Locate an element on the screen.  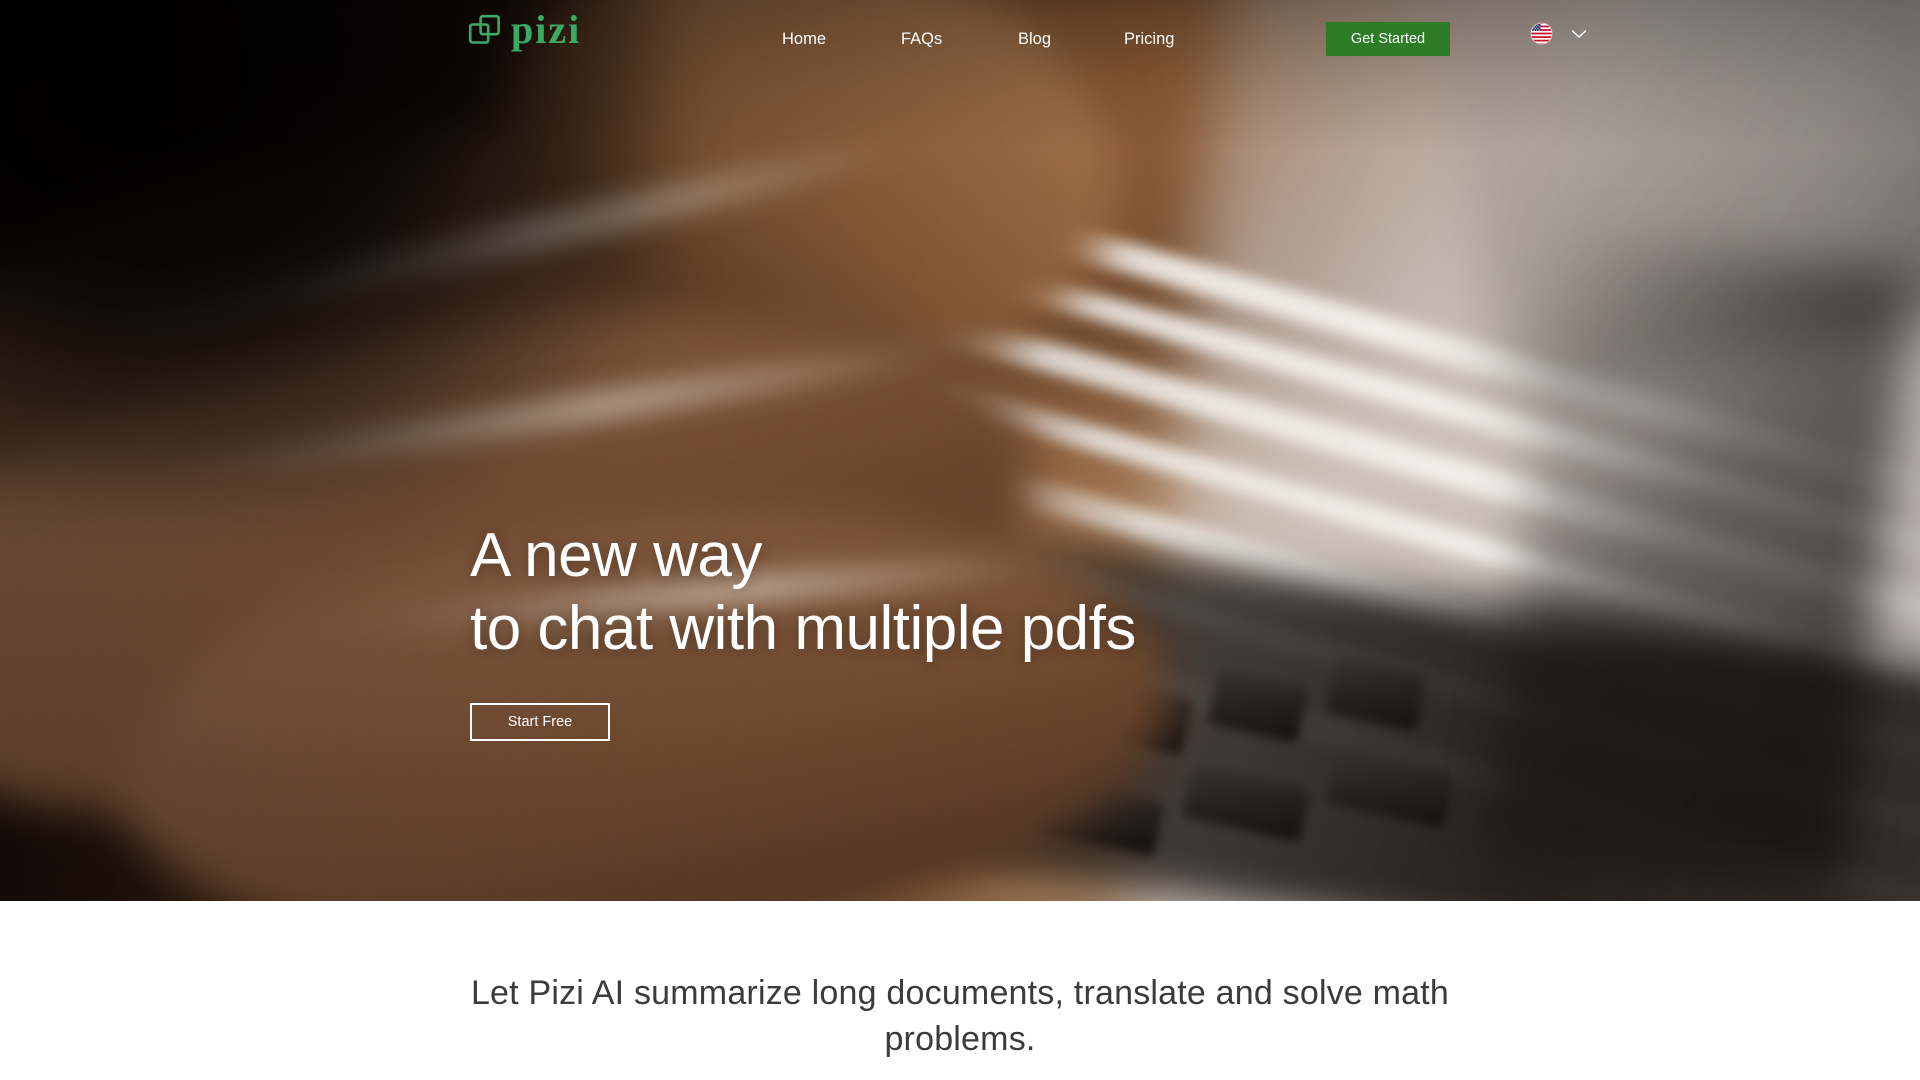
language-selector is located at coordinates (1558, 33).